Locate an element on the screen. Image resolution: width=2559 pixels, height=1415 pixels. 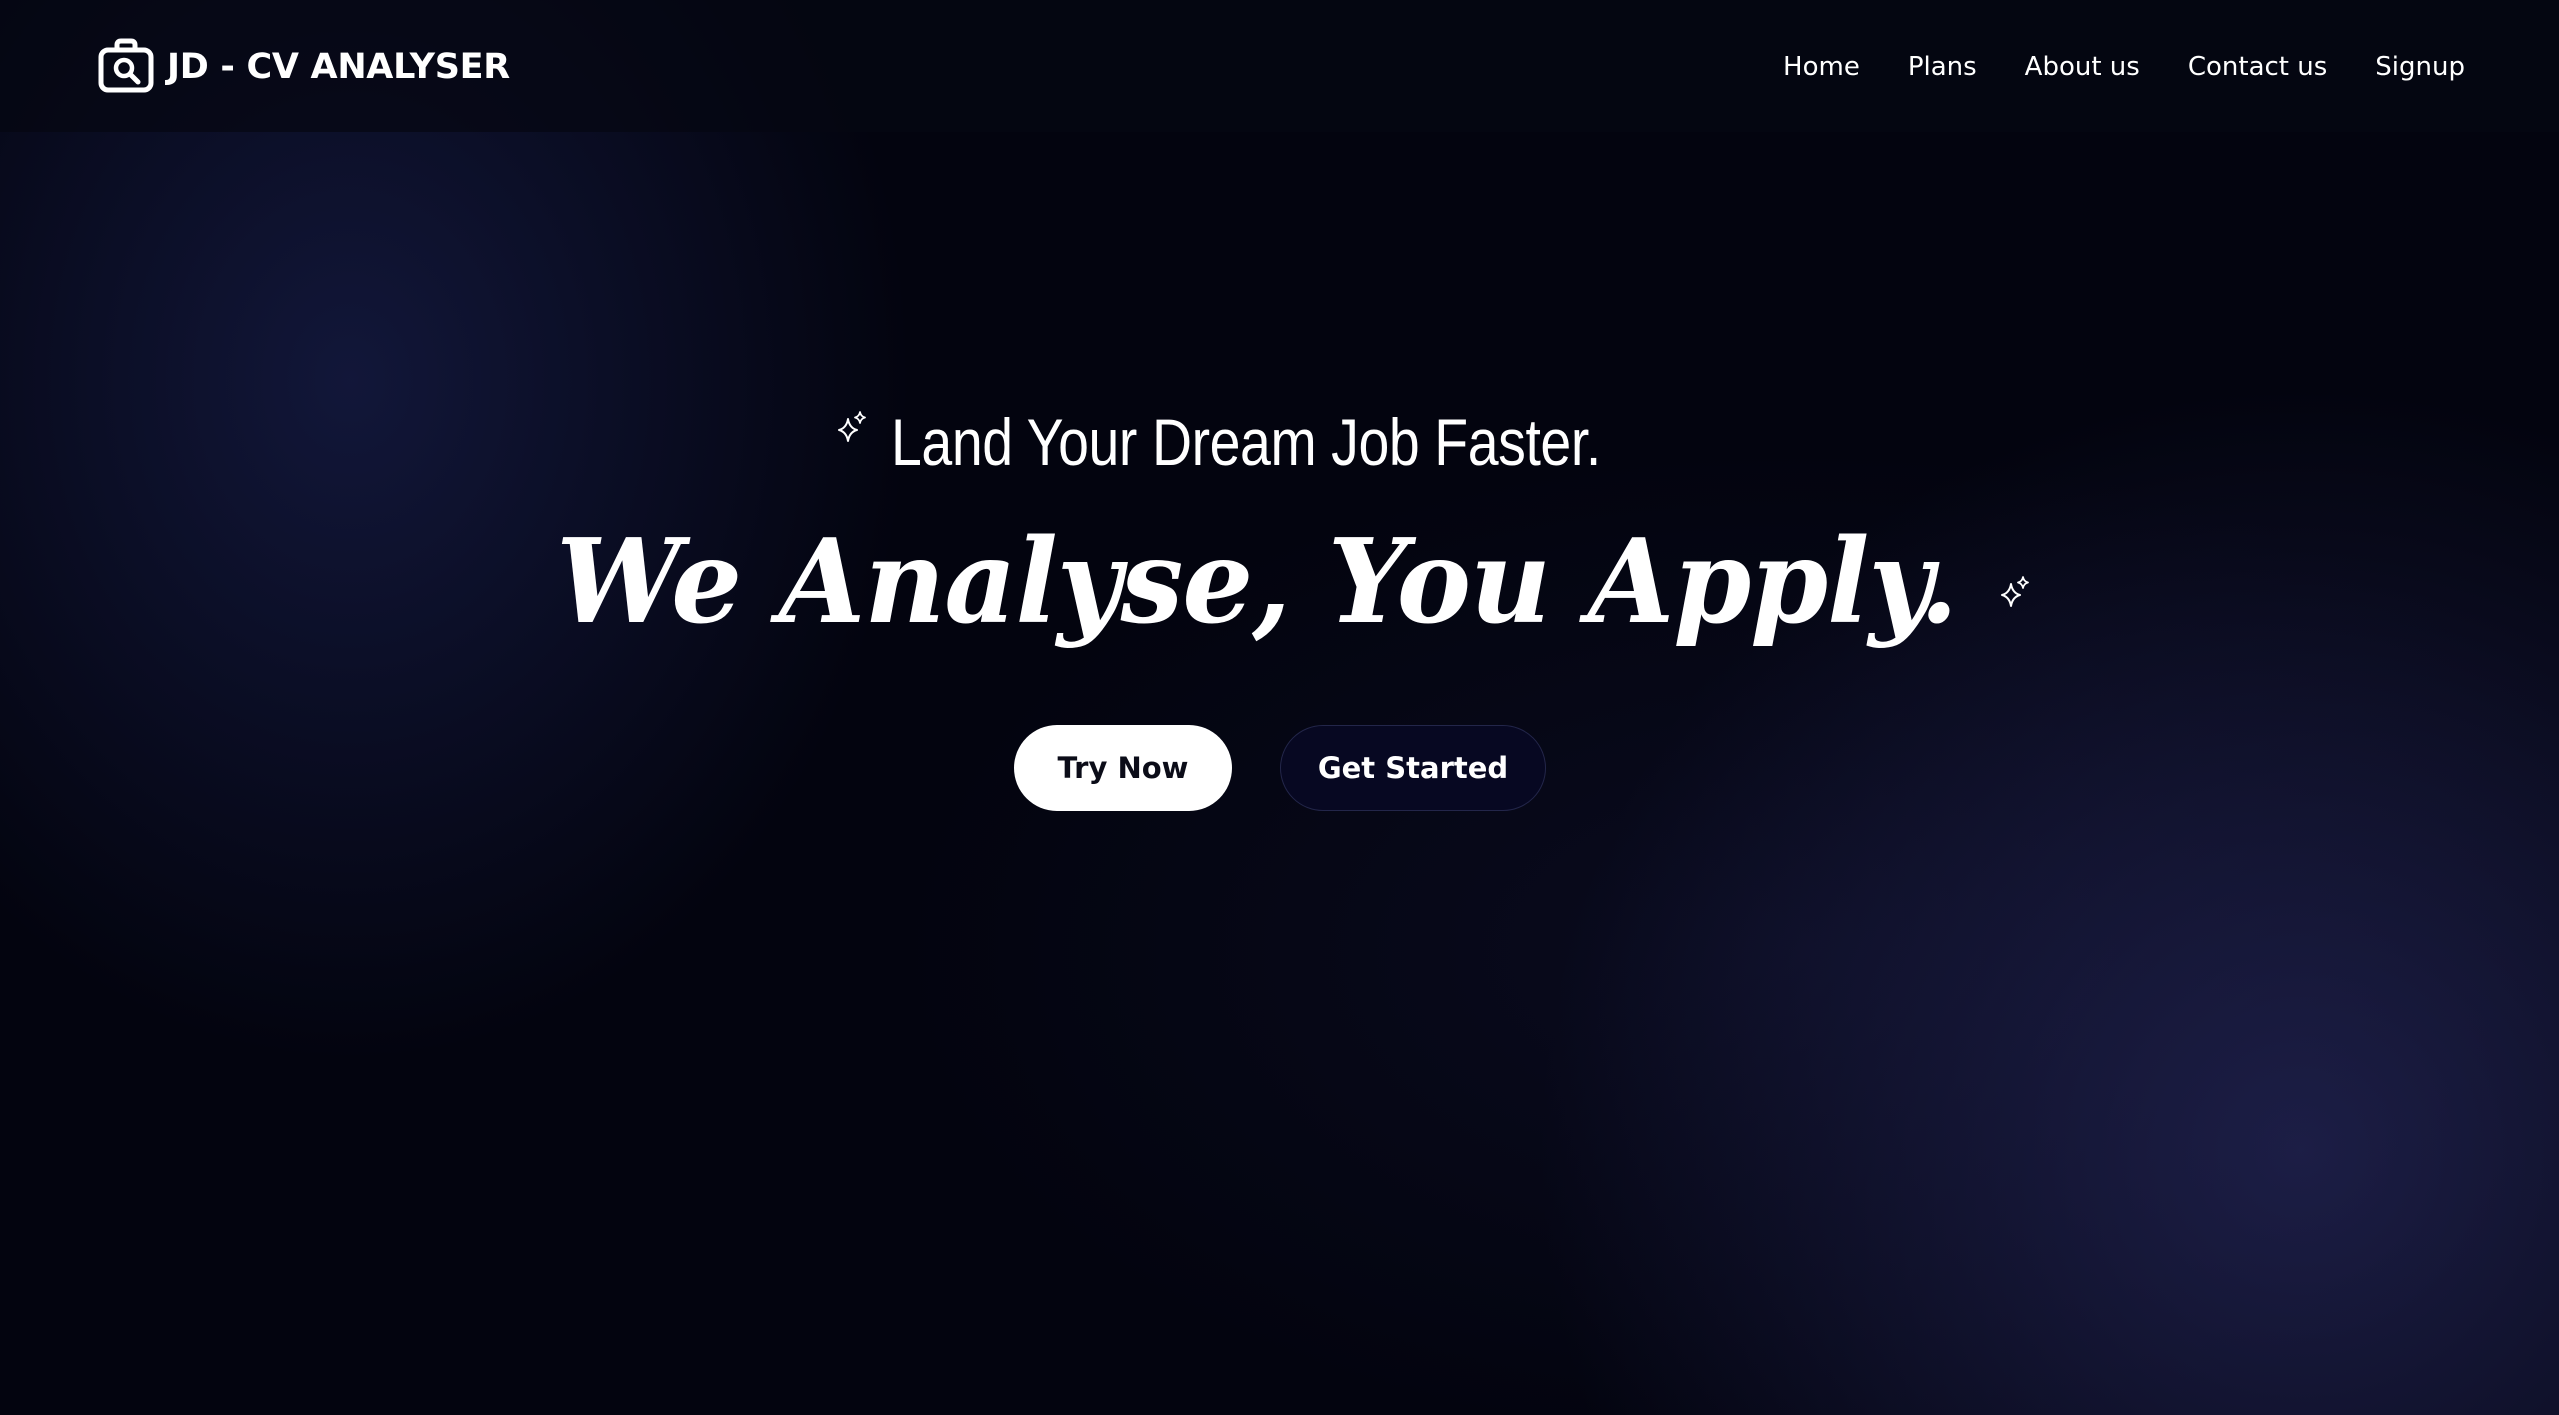
brand-name: JD - CV ANALYSER is located at coordinates (338, 67).